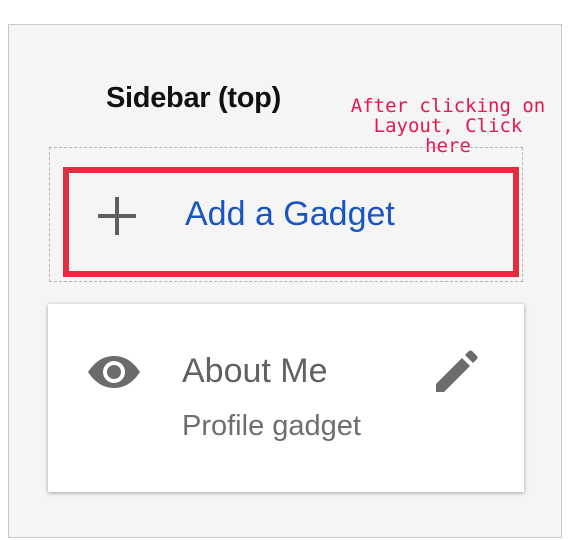  Describe the element at coordinates (271, 426) in the screenshot. I see `gadget-subtitle: Profile gadget` at that location.